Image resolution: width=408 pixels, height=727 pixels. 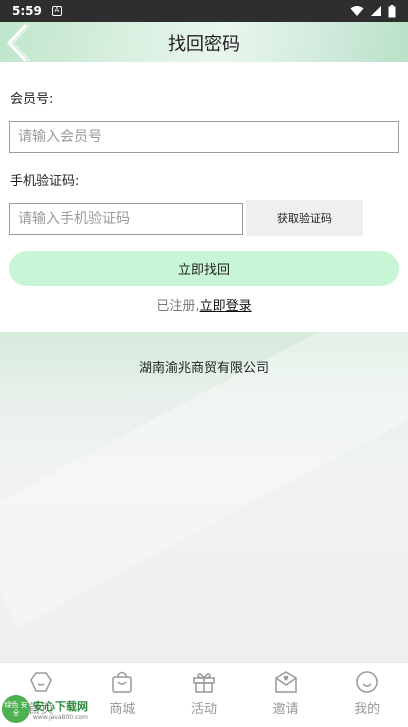 What do you see at coordinates (32, 99) in the screenshot?
I see `member-label: 会员号:` at bounding box center [32, 99].